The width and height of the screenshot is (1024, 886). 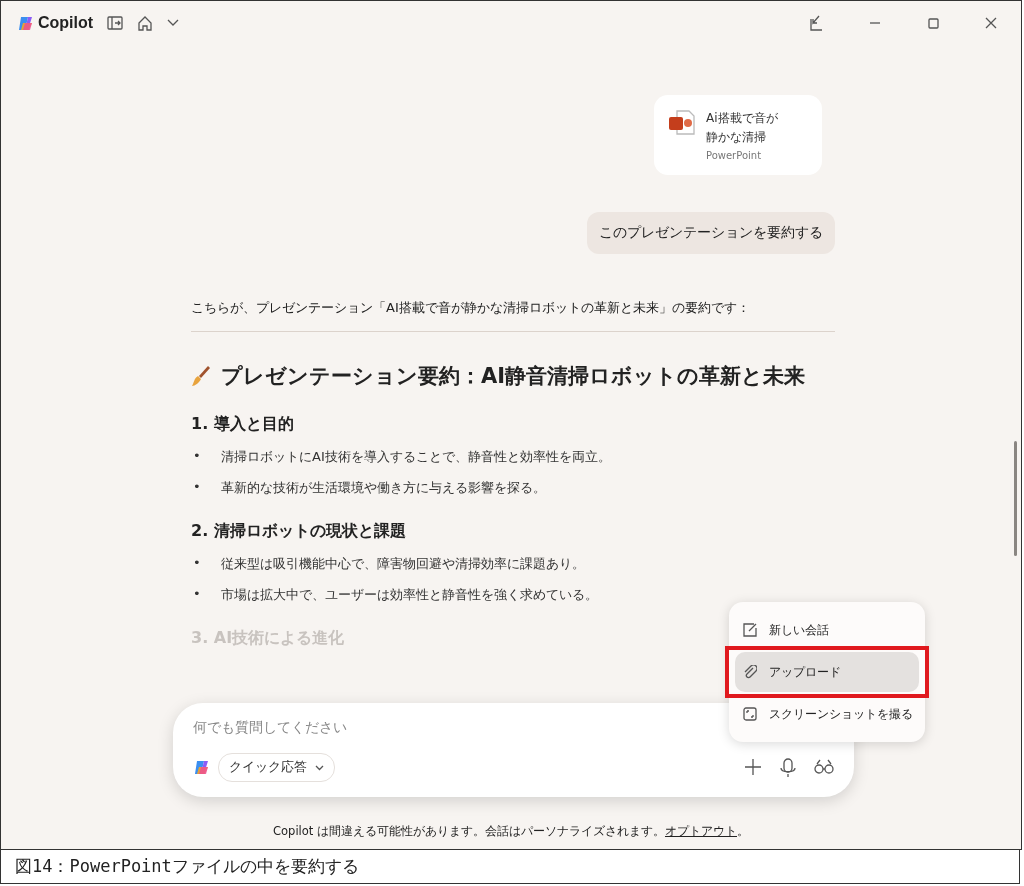 What do you see at coordinates (242, 424) in the screenshot?
I see `section-heading: 1. 導入と目的` at bounding box center [242, 424].